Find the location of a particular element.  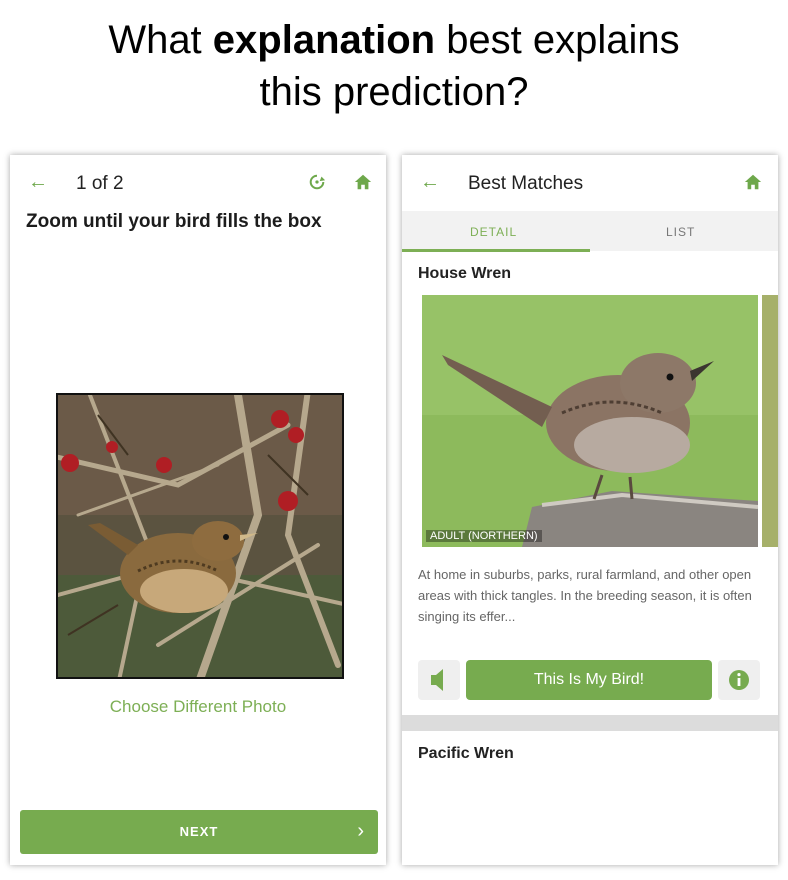

matches-header: ← Best Matches is located at coordinates (590, 183).